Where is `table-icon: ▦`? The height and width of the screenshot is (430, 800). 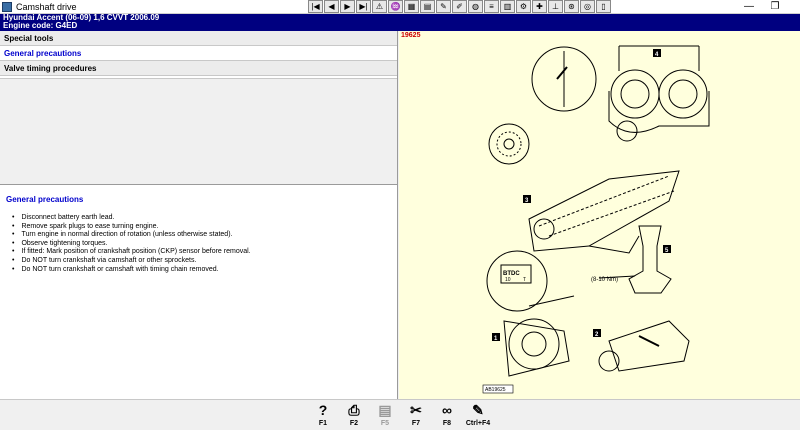
table-icon: ▦ is located at coordinates (411, 6).